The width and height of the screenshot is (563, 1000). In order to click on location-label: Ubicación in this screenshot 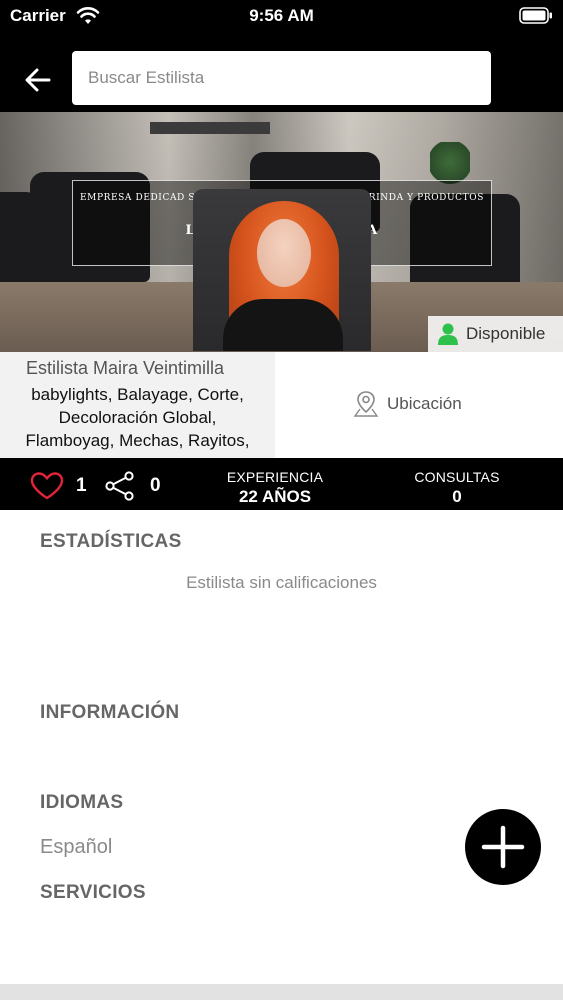, I will do `click(424, 403)`.